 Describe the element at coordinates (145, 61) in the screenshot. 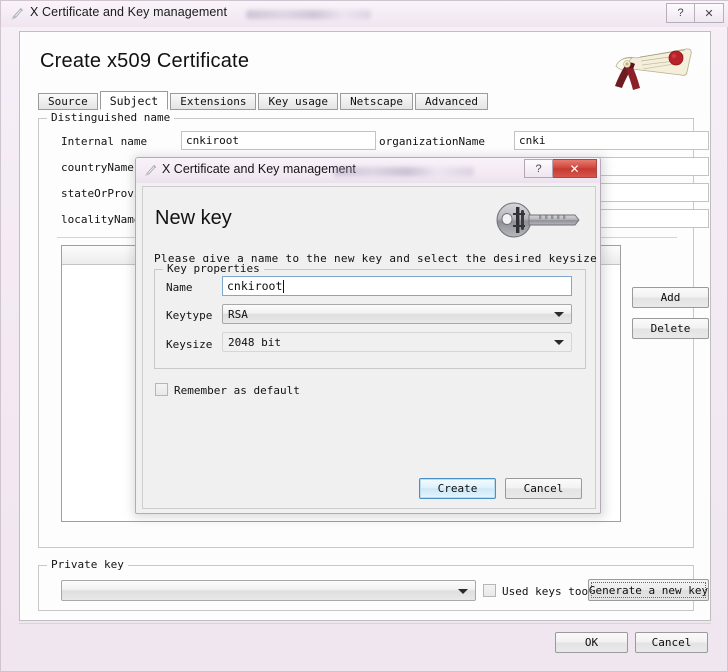

I see `page-title: Create x509 Certificate` at that location.